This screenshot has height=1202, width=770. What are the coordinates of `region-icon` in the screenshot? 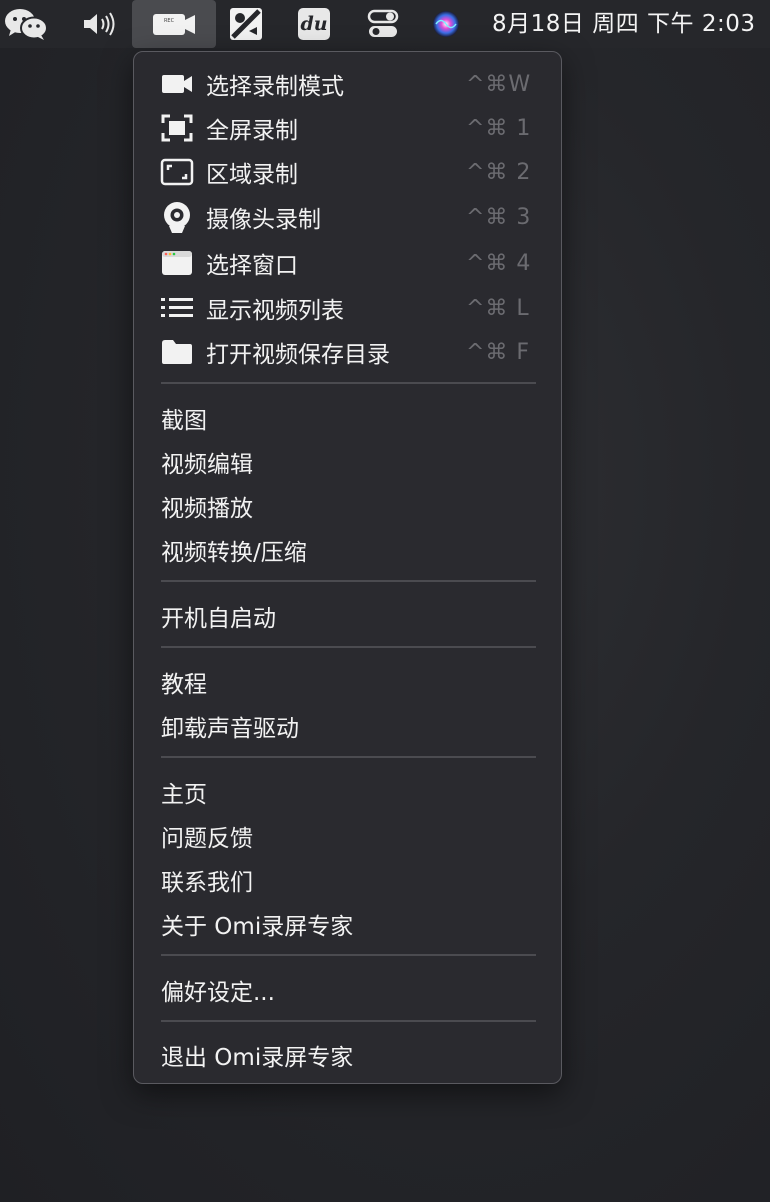 It's located at (177, 172).